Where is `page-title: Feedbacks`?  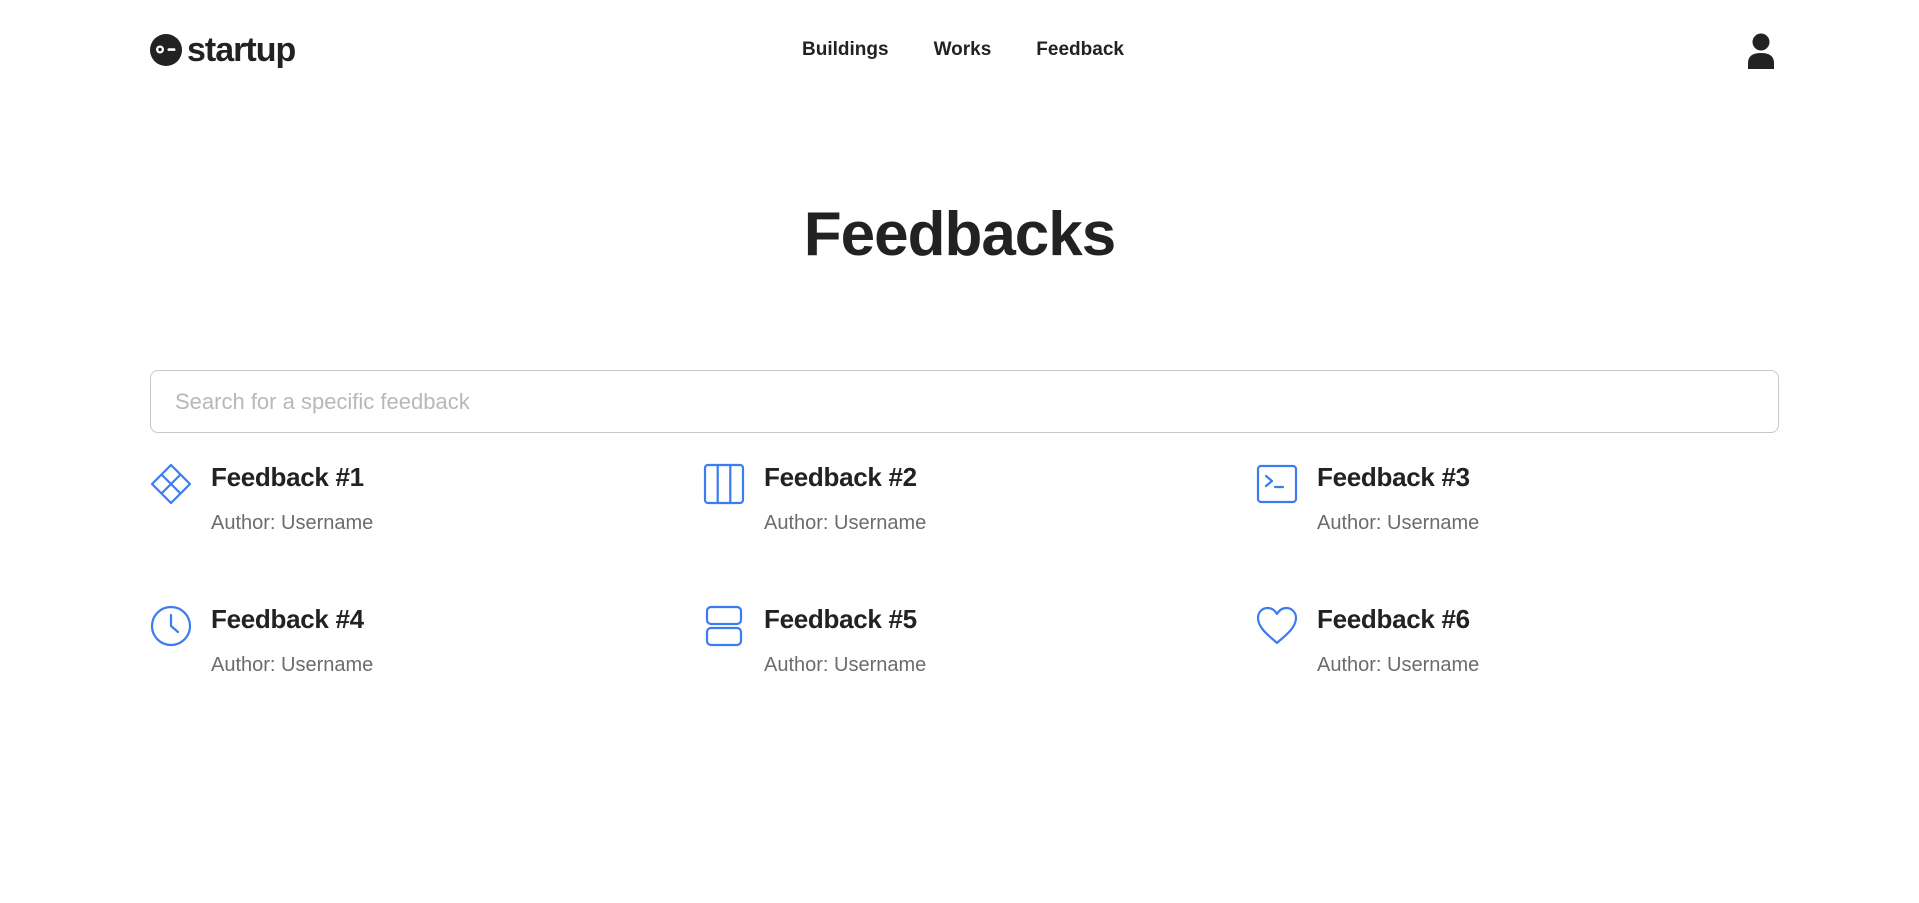 page-title: Feedbacks is located at coordinates (960, 234).